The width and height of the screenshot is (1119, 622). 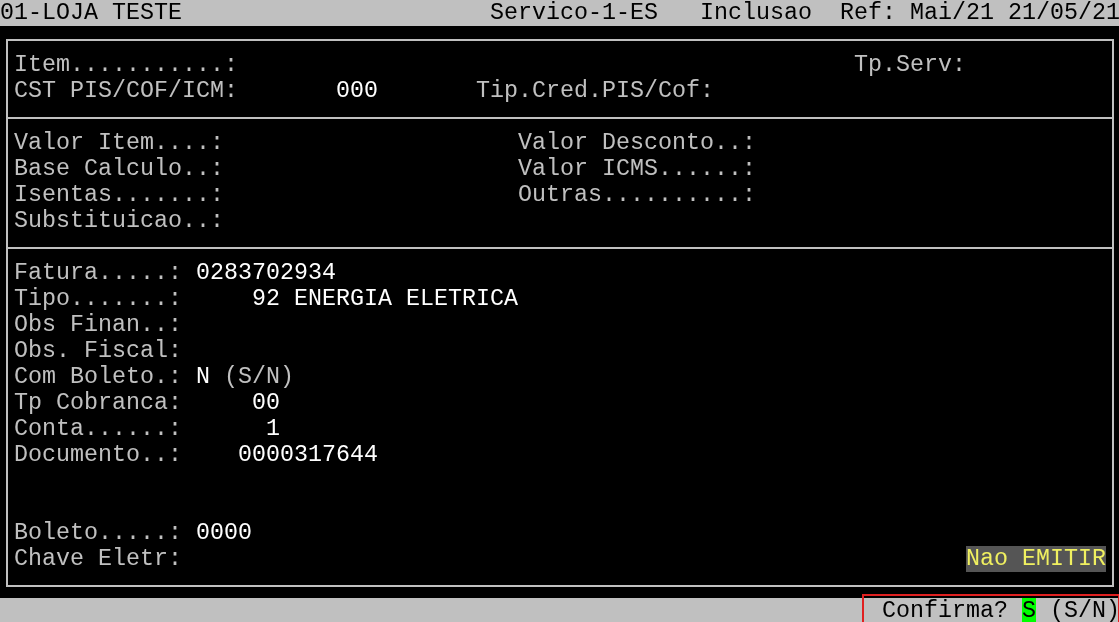 I want to click on field-value: 92 ENERGIA ELETRICA, so click(x=385, y=299).